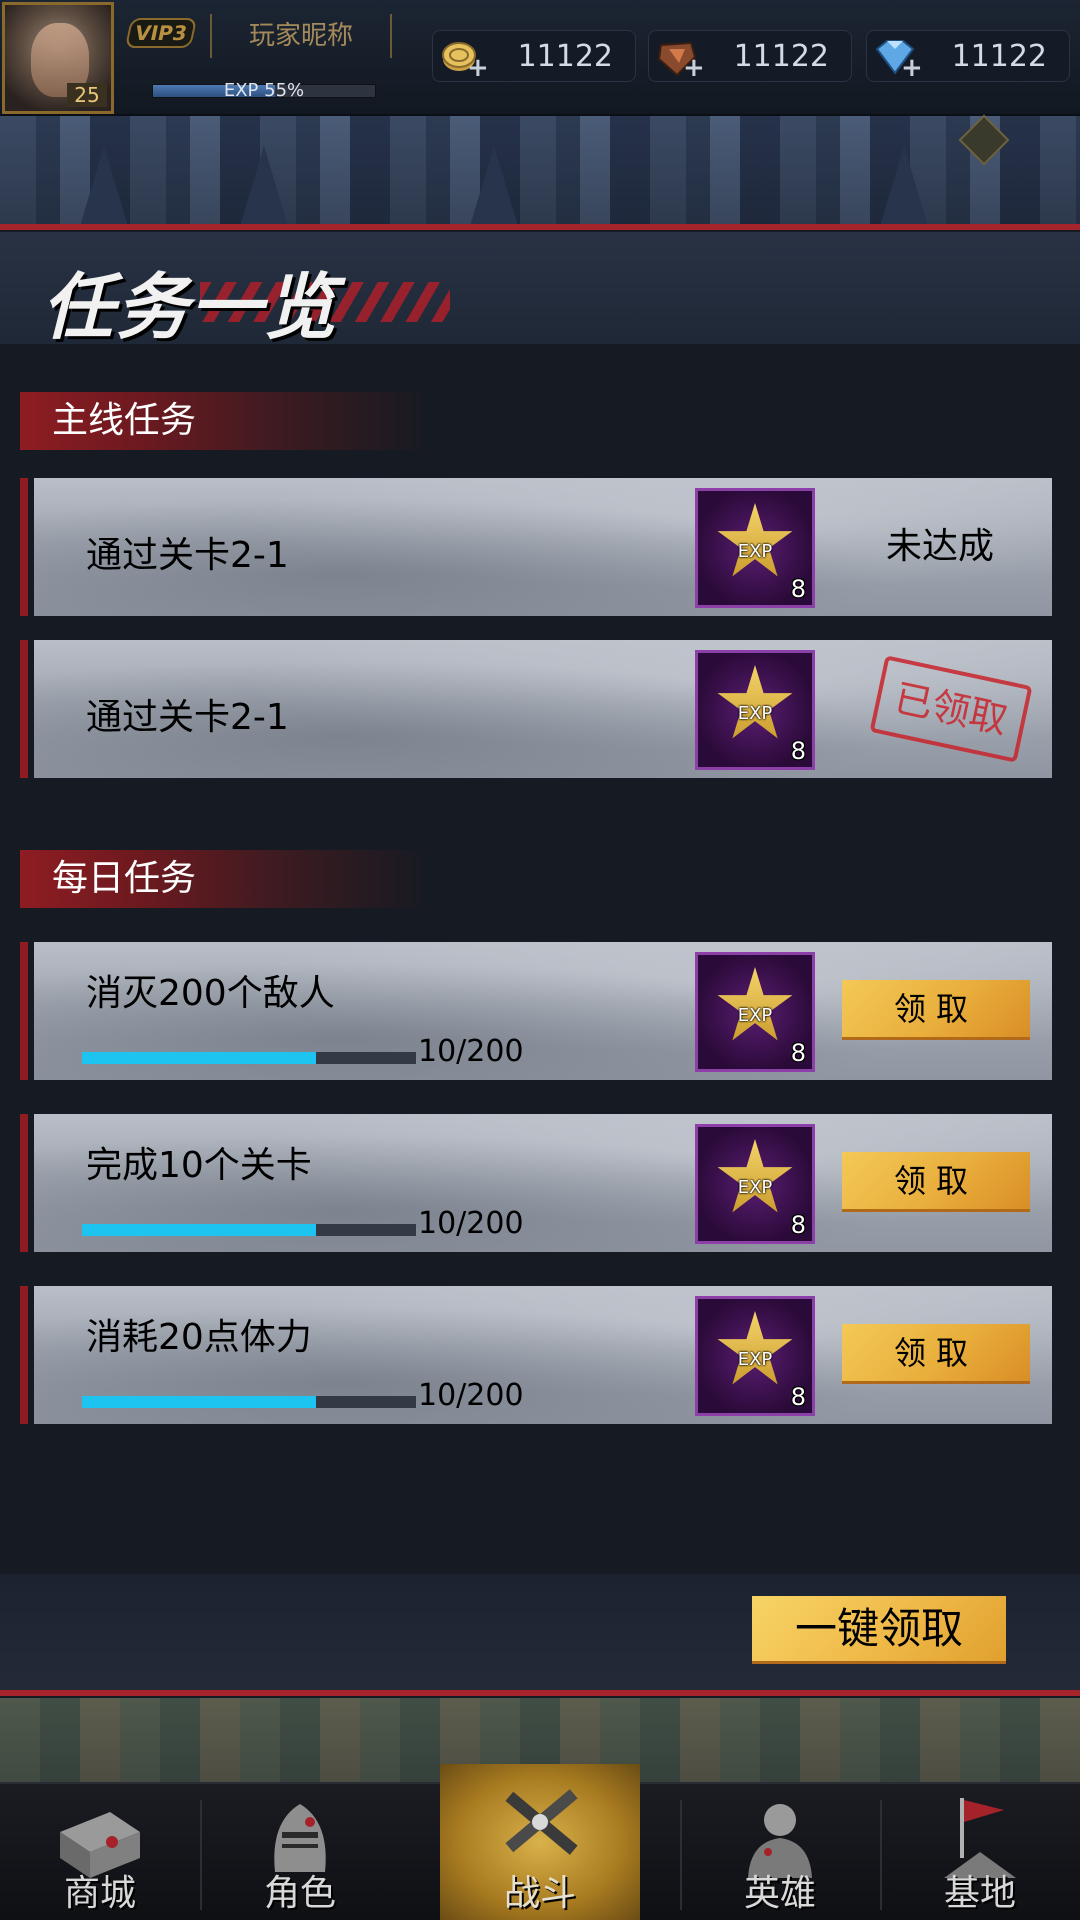  I want to click on nav-label: 战斗, so click(539, 1893).